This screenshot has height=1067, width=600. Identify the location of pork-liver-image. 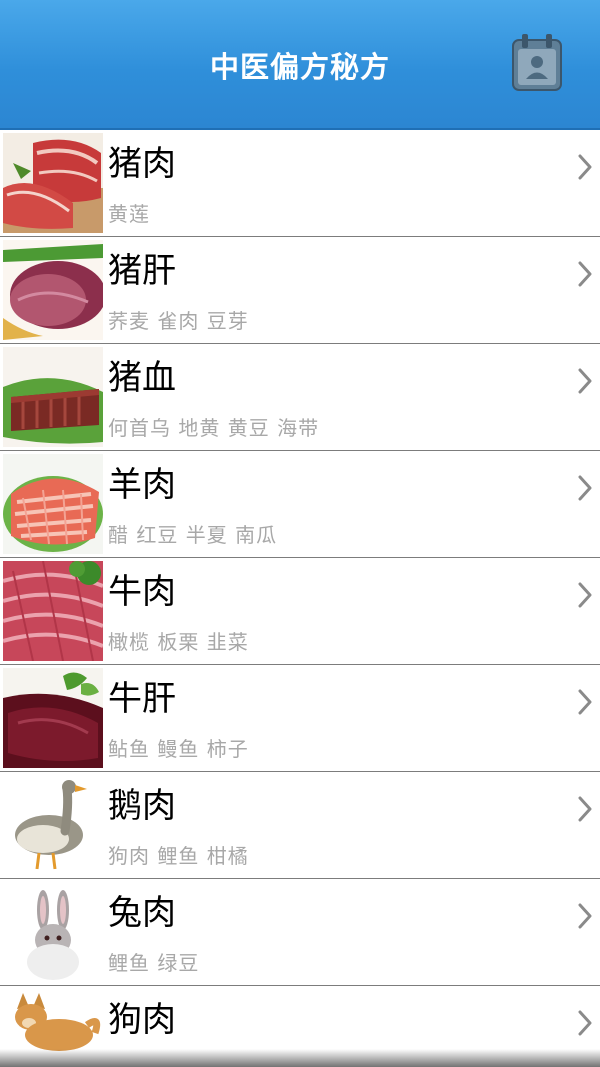
(53, 290).